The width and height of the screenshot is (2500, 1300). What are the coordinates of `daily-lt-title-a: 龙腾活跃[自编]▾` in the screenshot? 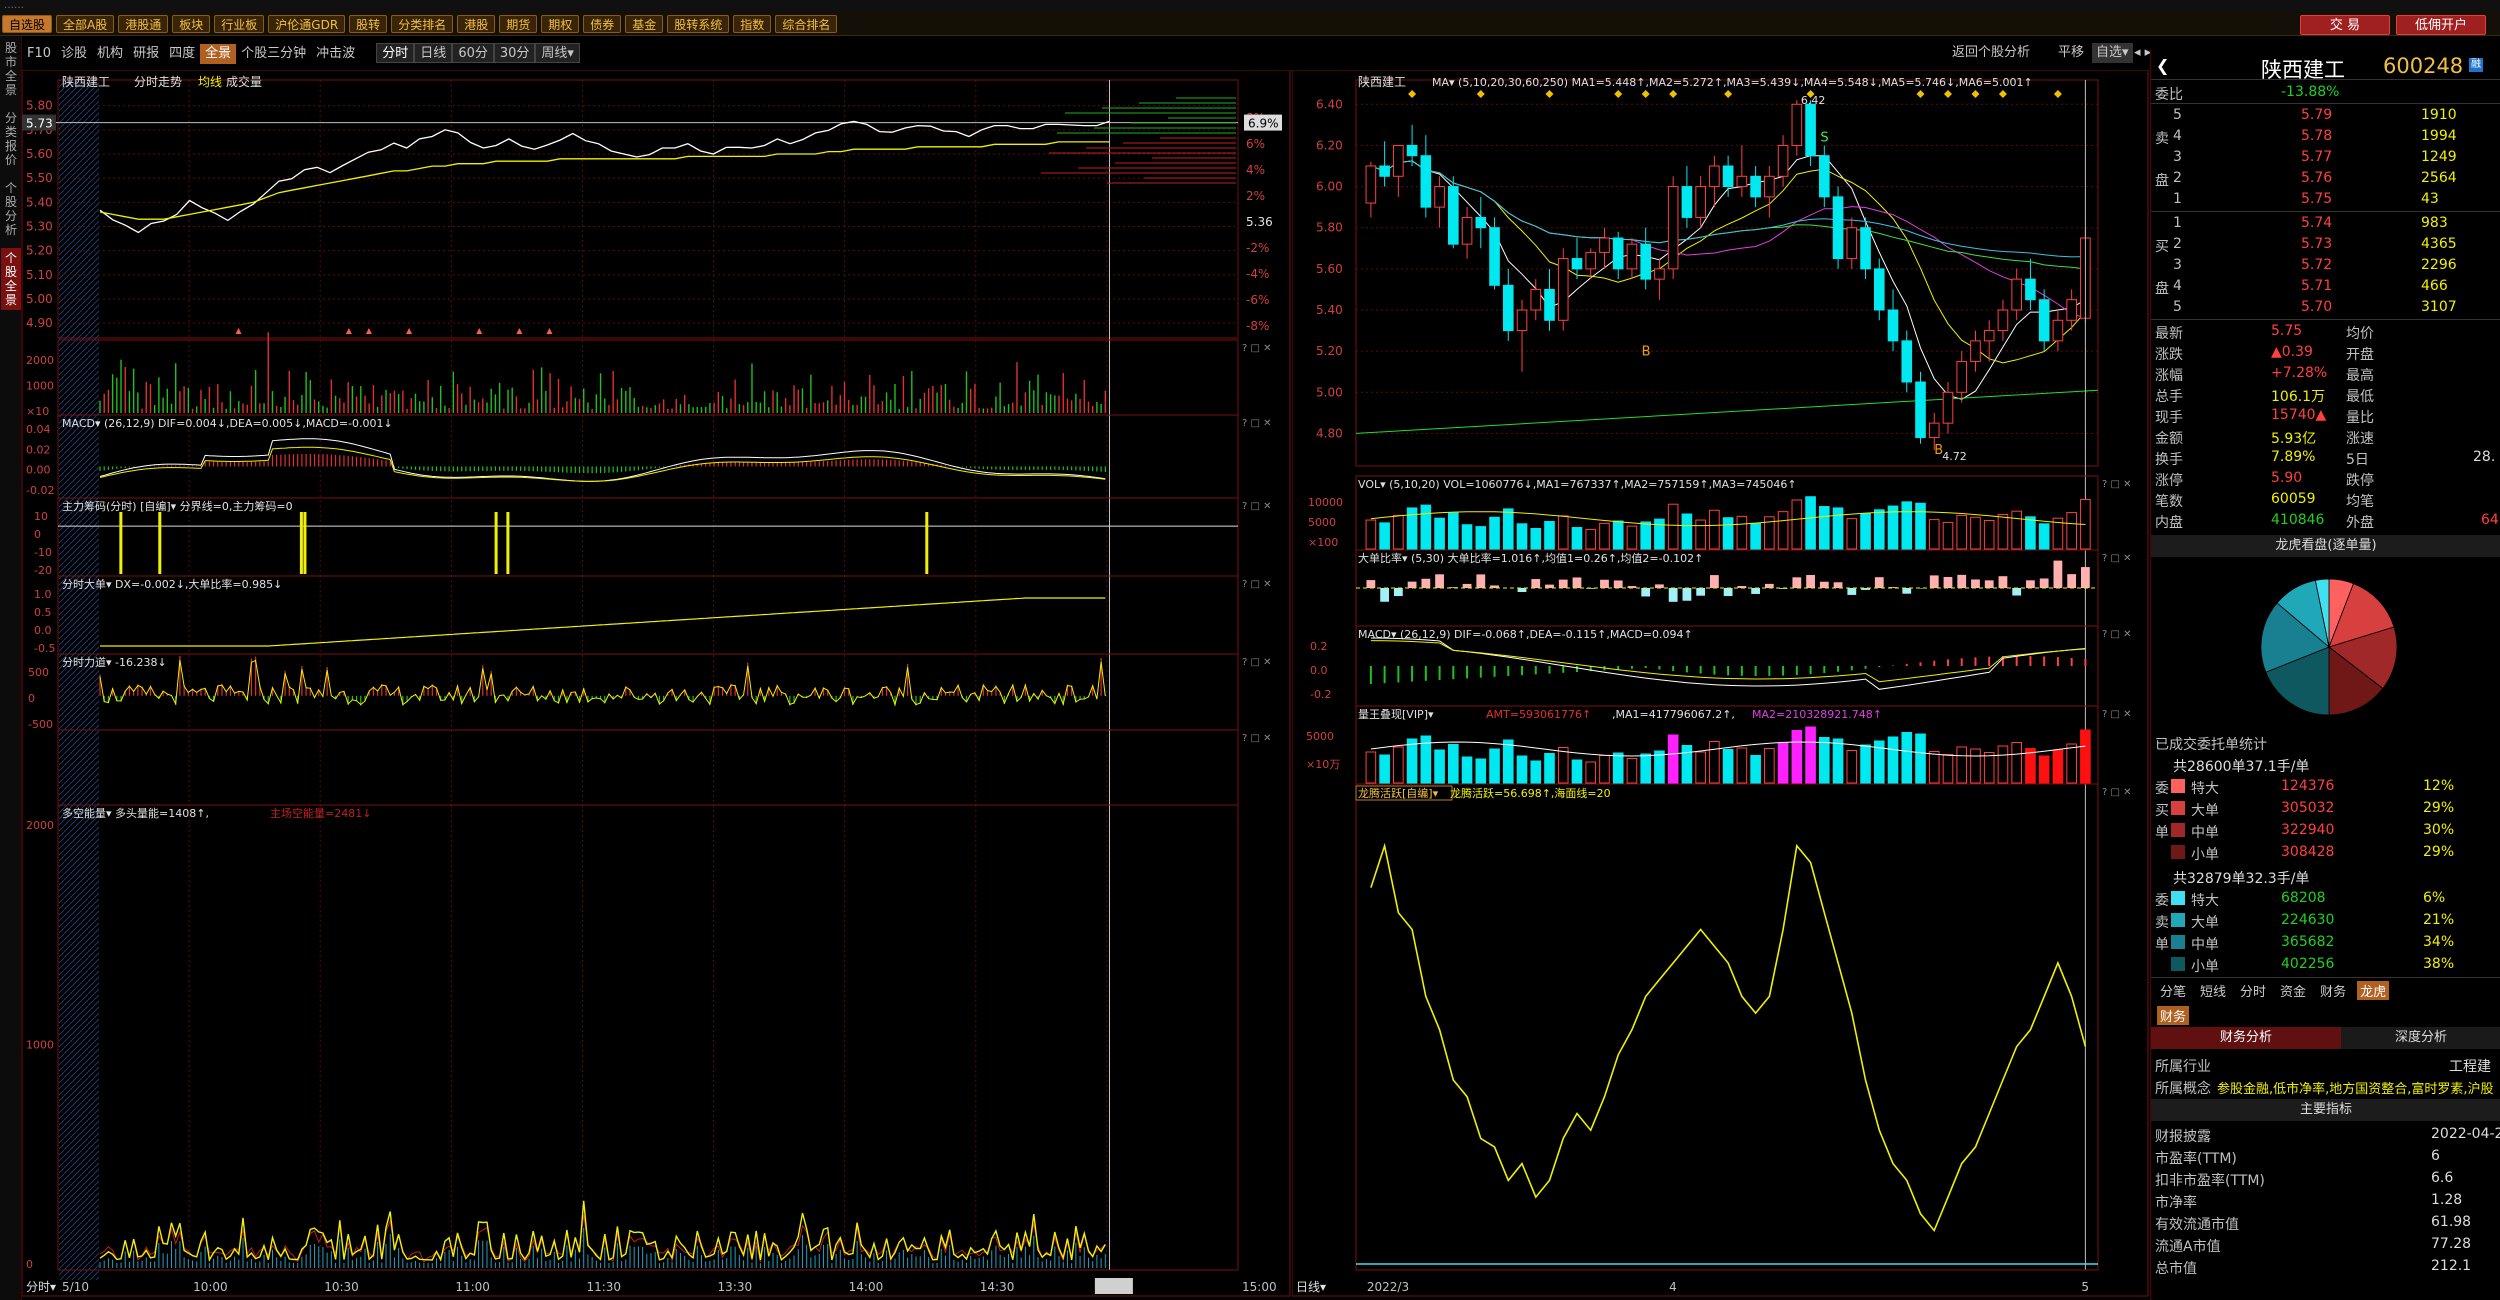 It's located at (1398, 793).